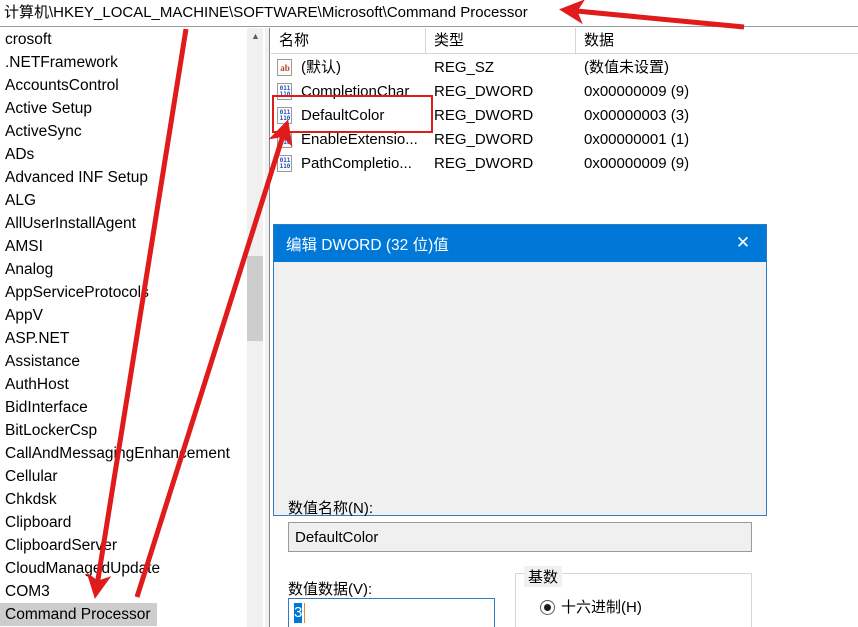  Describe the element at coordinates (123, 154) in the screenshot. I see `tree-item: ADs` at that location.